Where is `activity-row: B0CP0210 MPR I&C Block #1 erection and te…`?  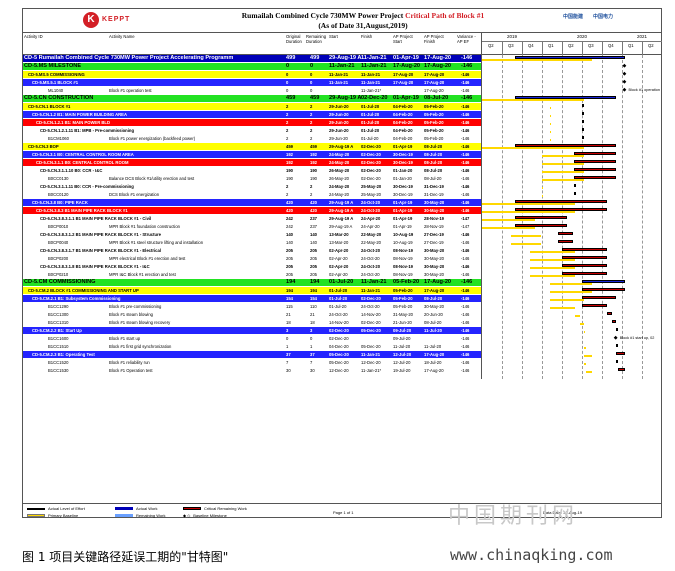 activity-row: B0CP0210 MPR I&C Block #1 erection and te… is located at coordinates (252, 274).